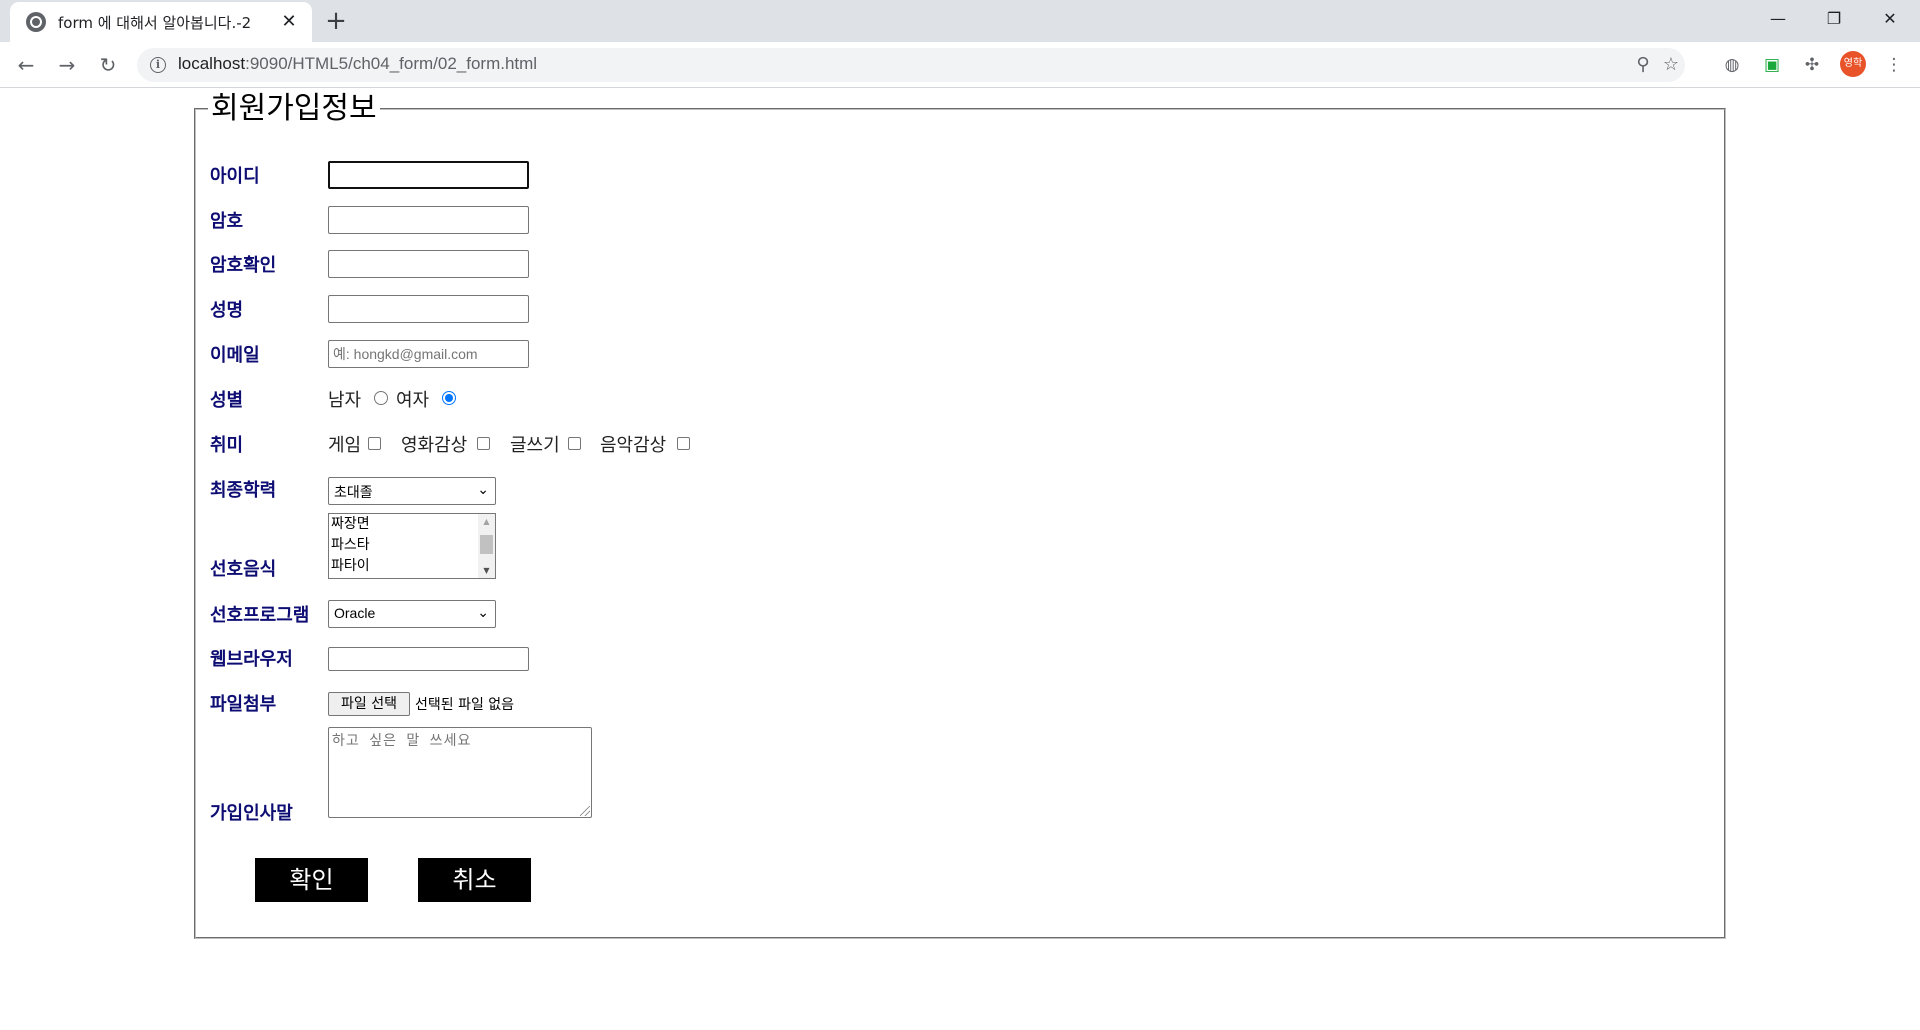 The image size is (1920, 1030). Describe the element at coordinates (336, 22) in the screenshot. I see `new-tab-button: +` at that location.